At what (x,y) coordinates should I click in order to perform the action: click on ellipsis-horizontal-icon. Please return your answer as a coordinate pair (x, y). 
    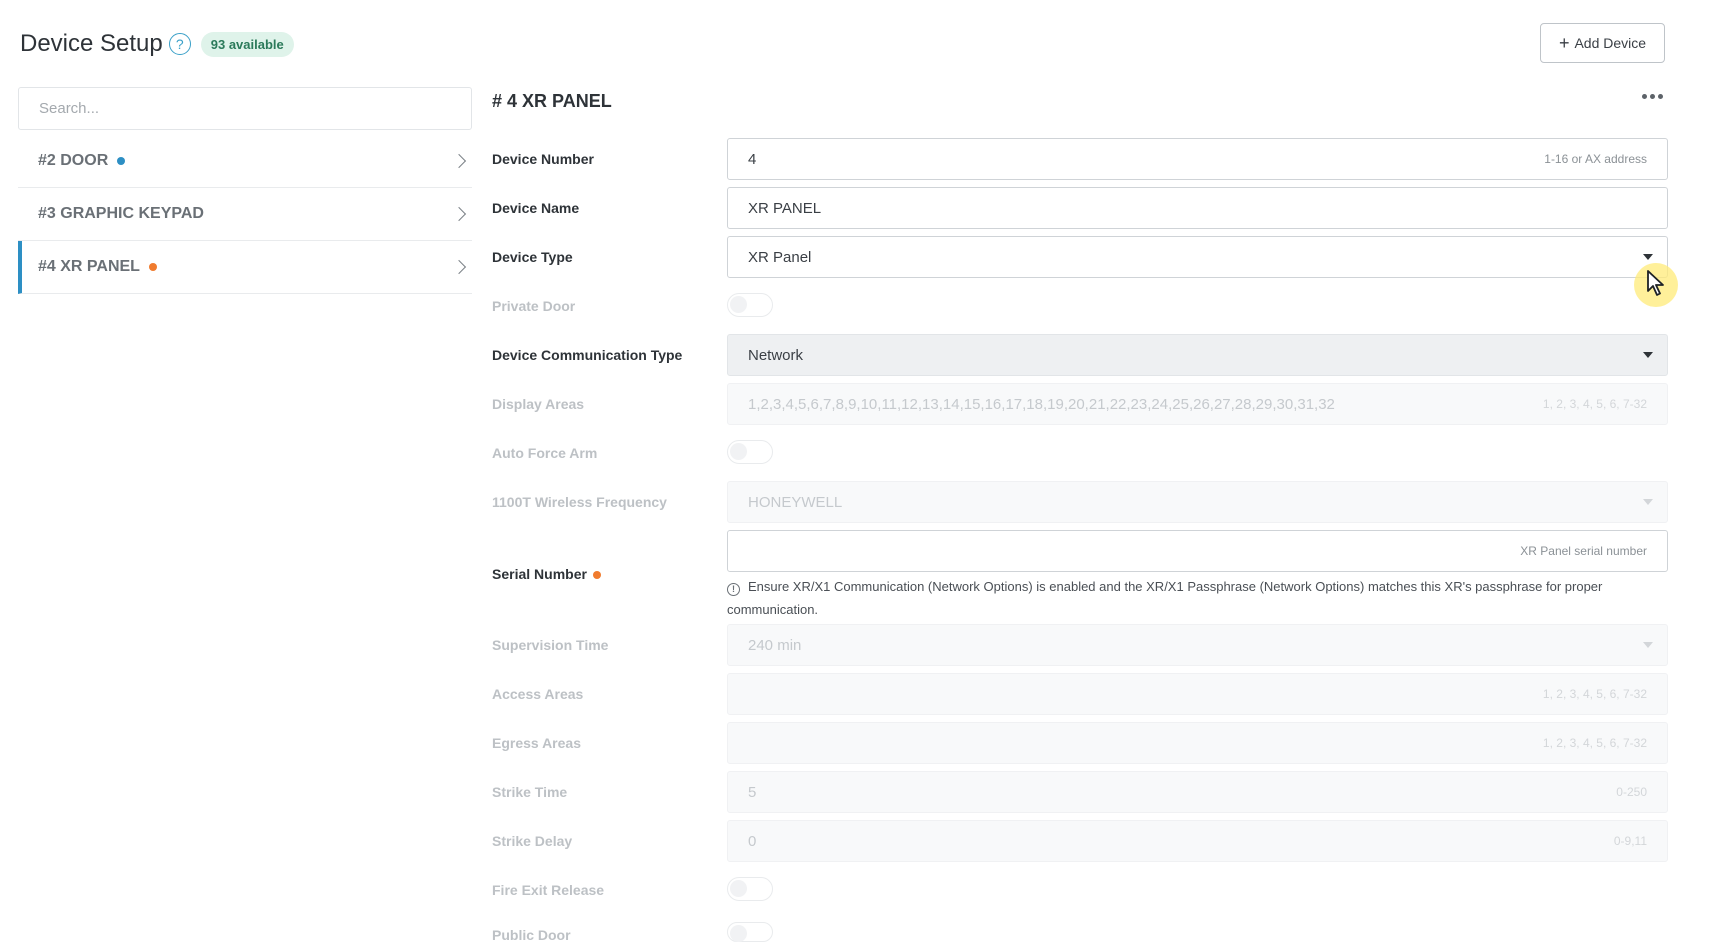
    Looking at the image, I should click on (1652, 96).